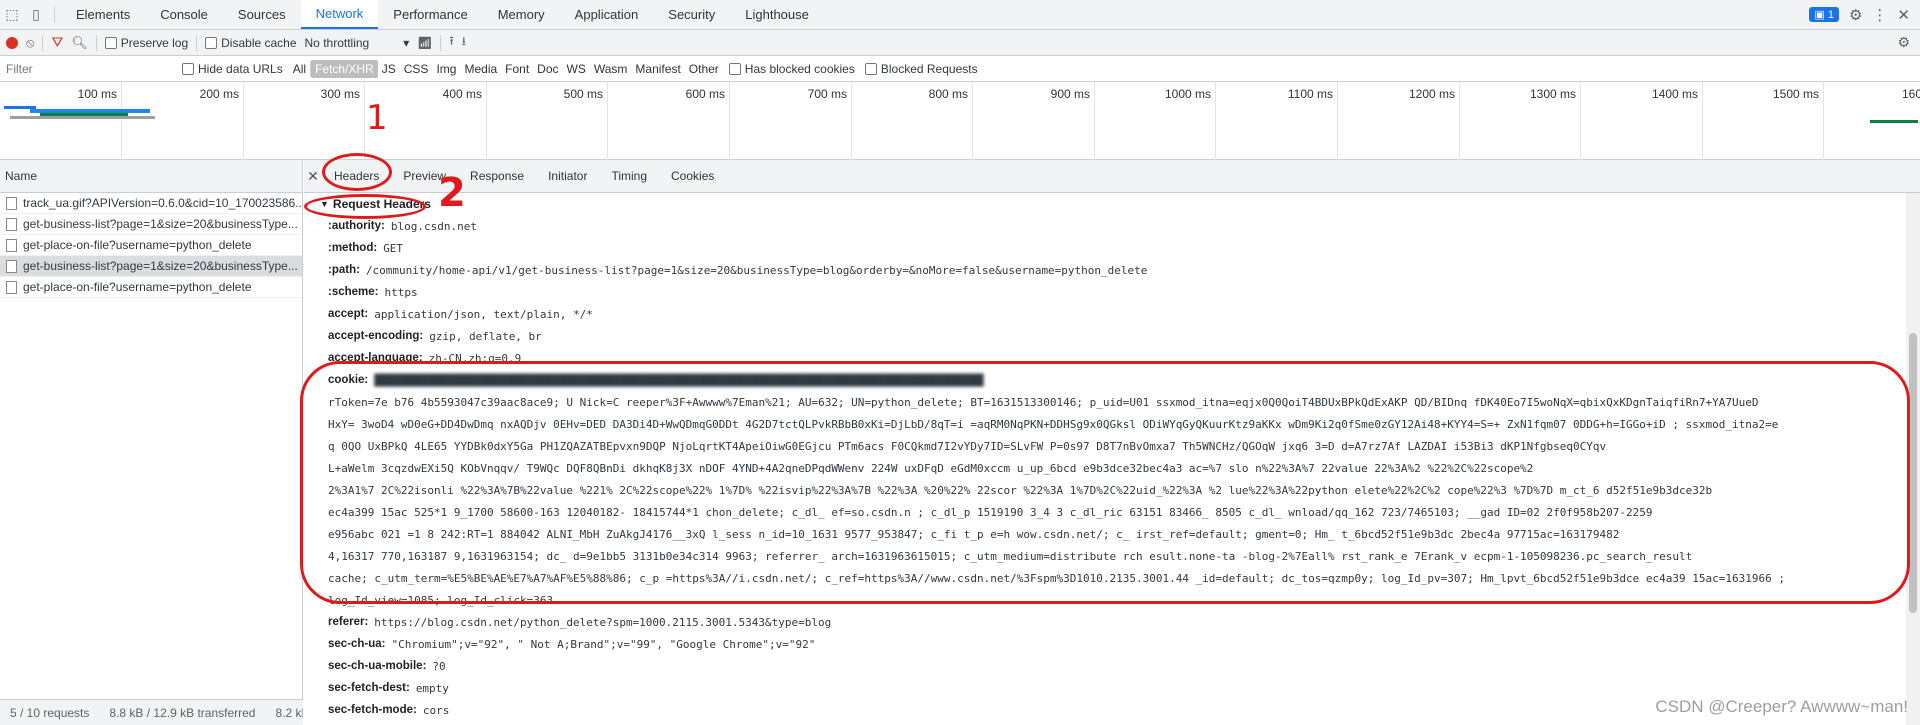 This screenshot has height=725, width=1920. Describe the element at coordinates (497, 176) in the screenshot. I see `tab-response: Response` at that location.